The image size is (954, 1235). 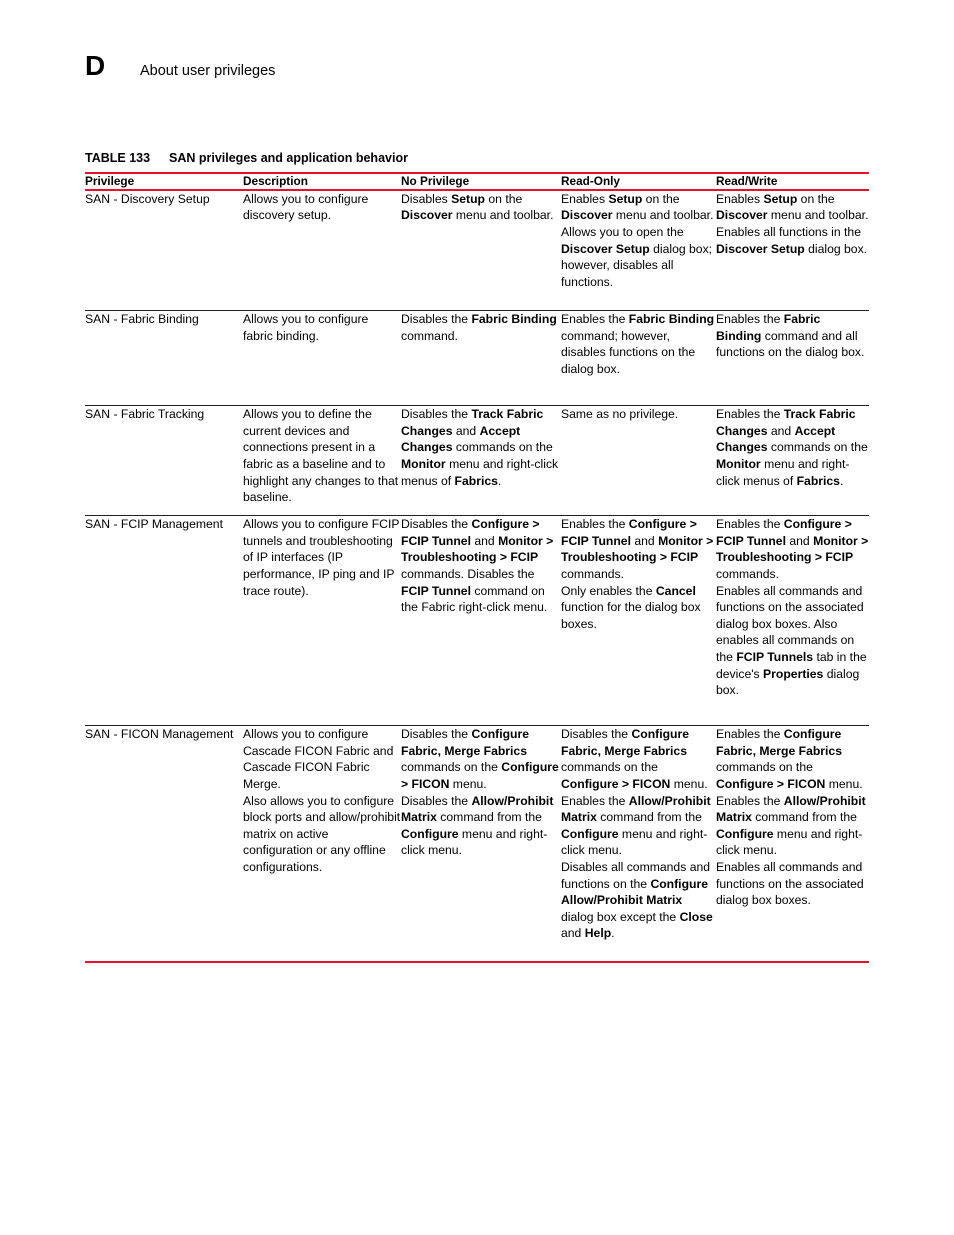 I want to click on cell-privilege: SAN - Discovery Setup, so click(x=147, y=198).